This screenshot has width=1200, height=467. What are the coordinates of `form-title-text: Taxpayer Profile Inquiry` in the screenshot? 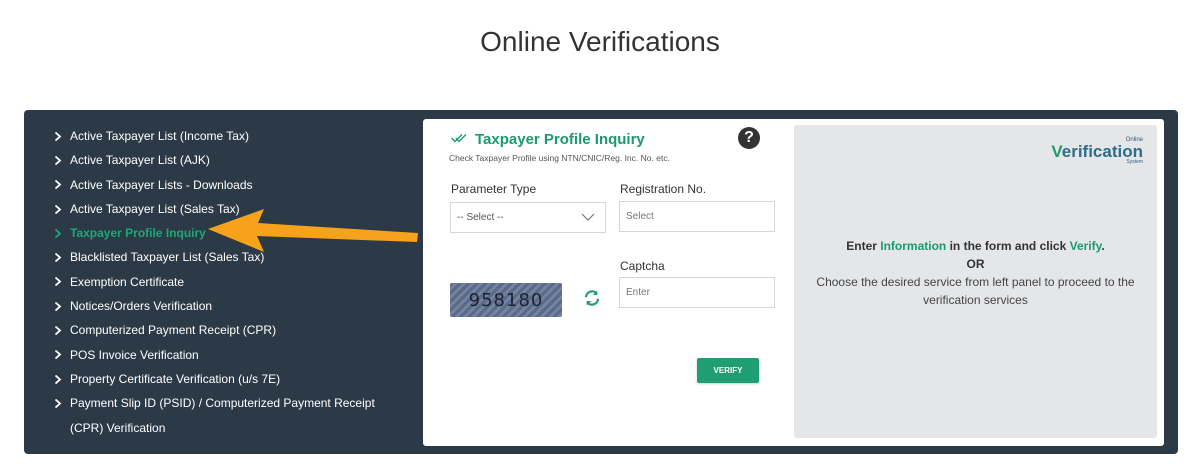 It's located at (560, 139).